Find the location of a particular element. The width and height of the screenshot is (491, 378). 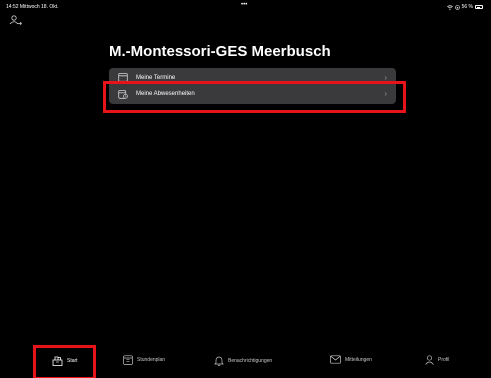

menu-item-label: Meine Abwesenheiten is located at coordinates (165, 94).